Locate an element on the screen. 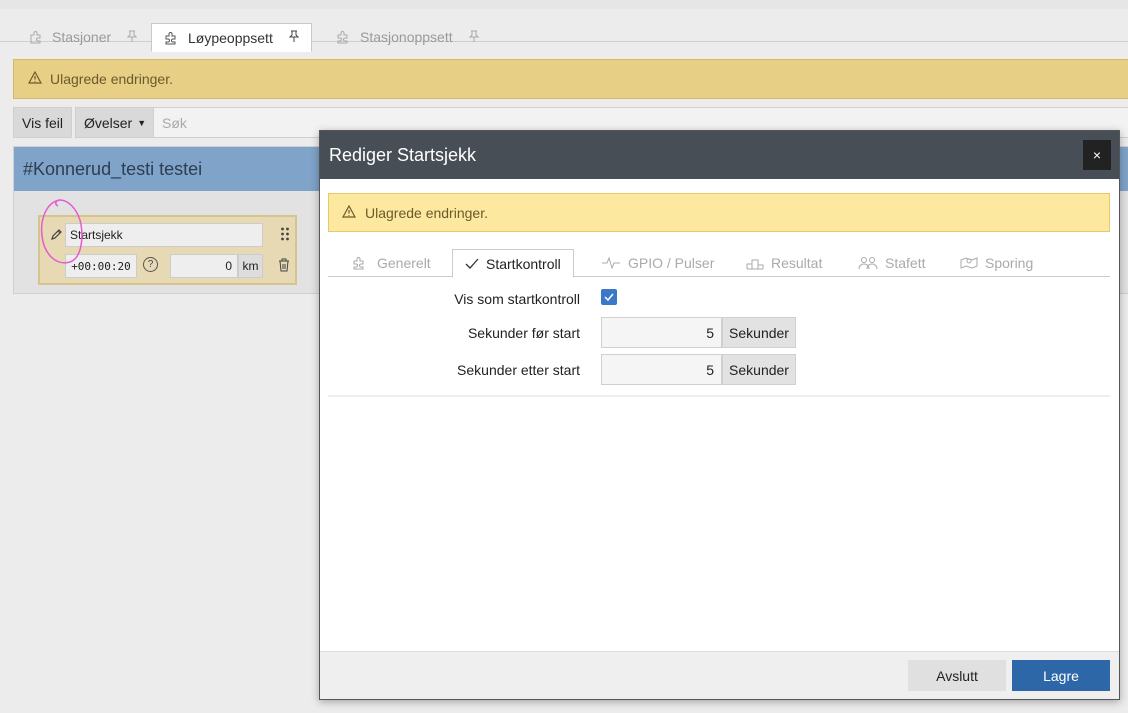  distance-unit: km is located at coordinates (250, 266).